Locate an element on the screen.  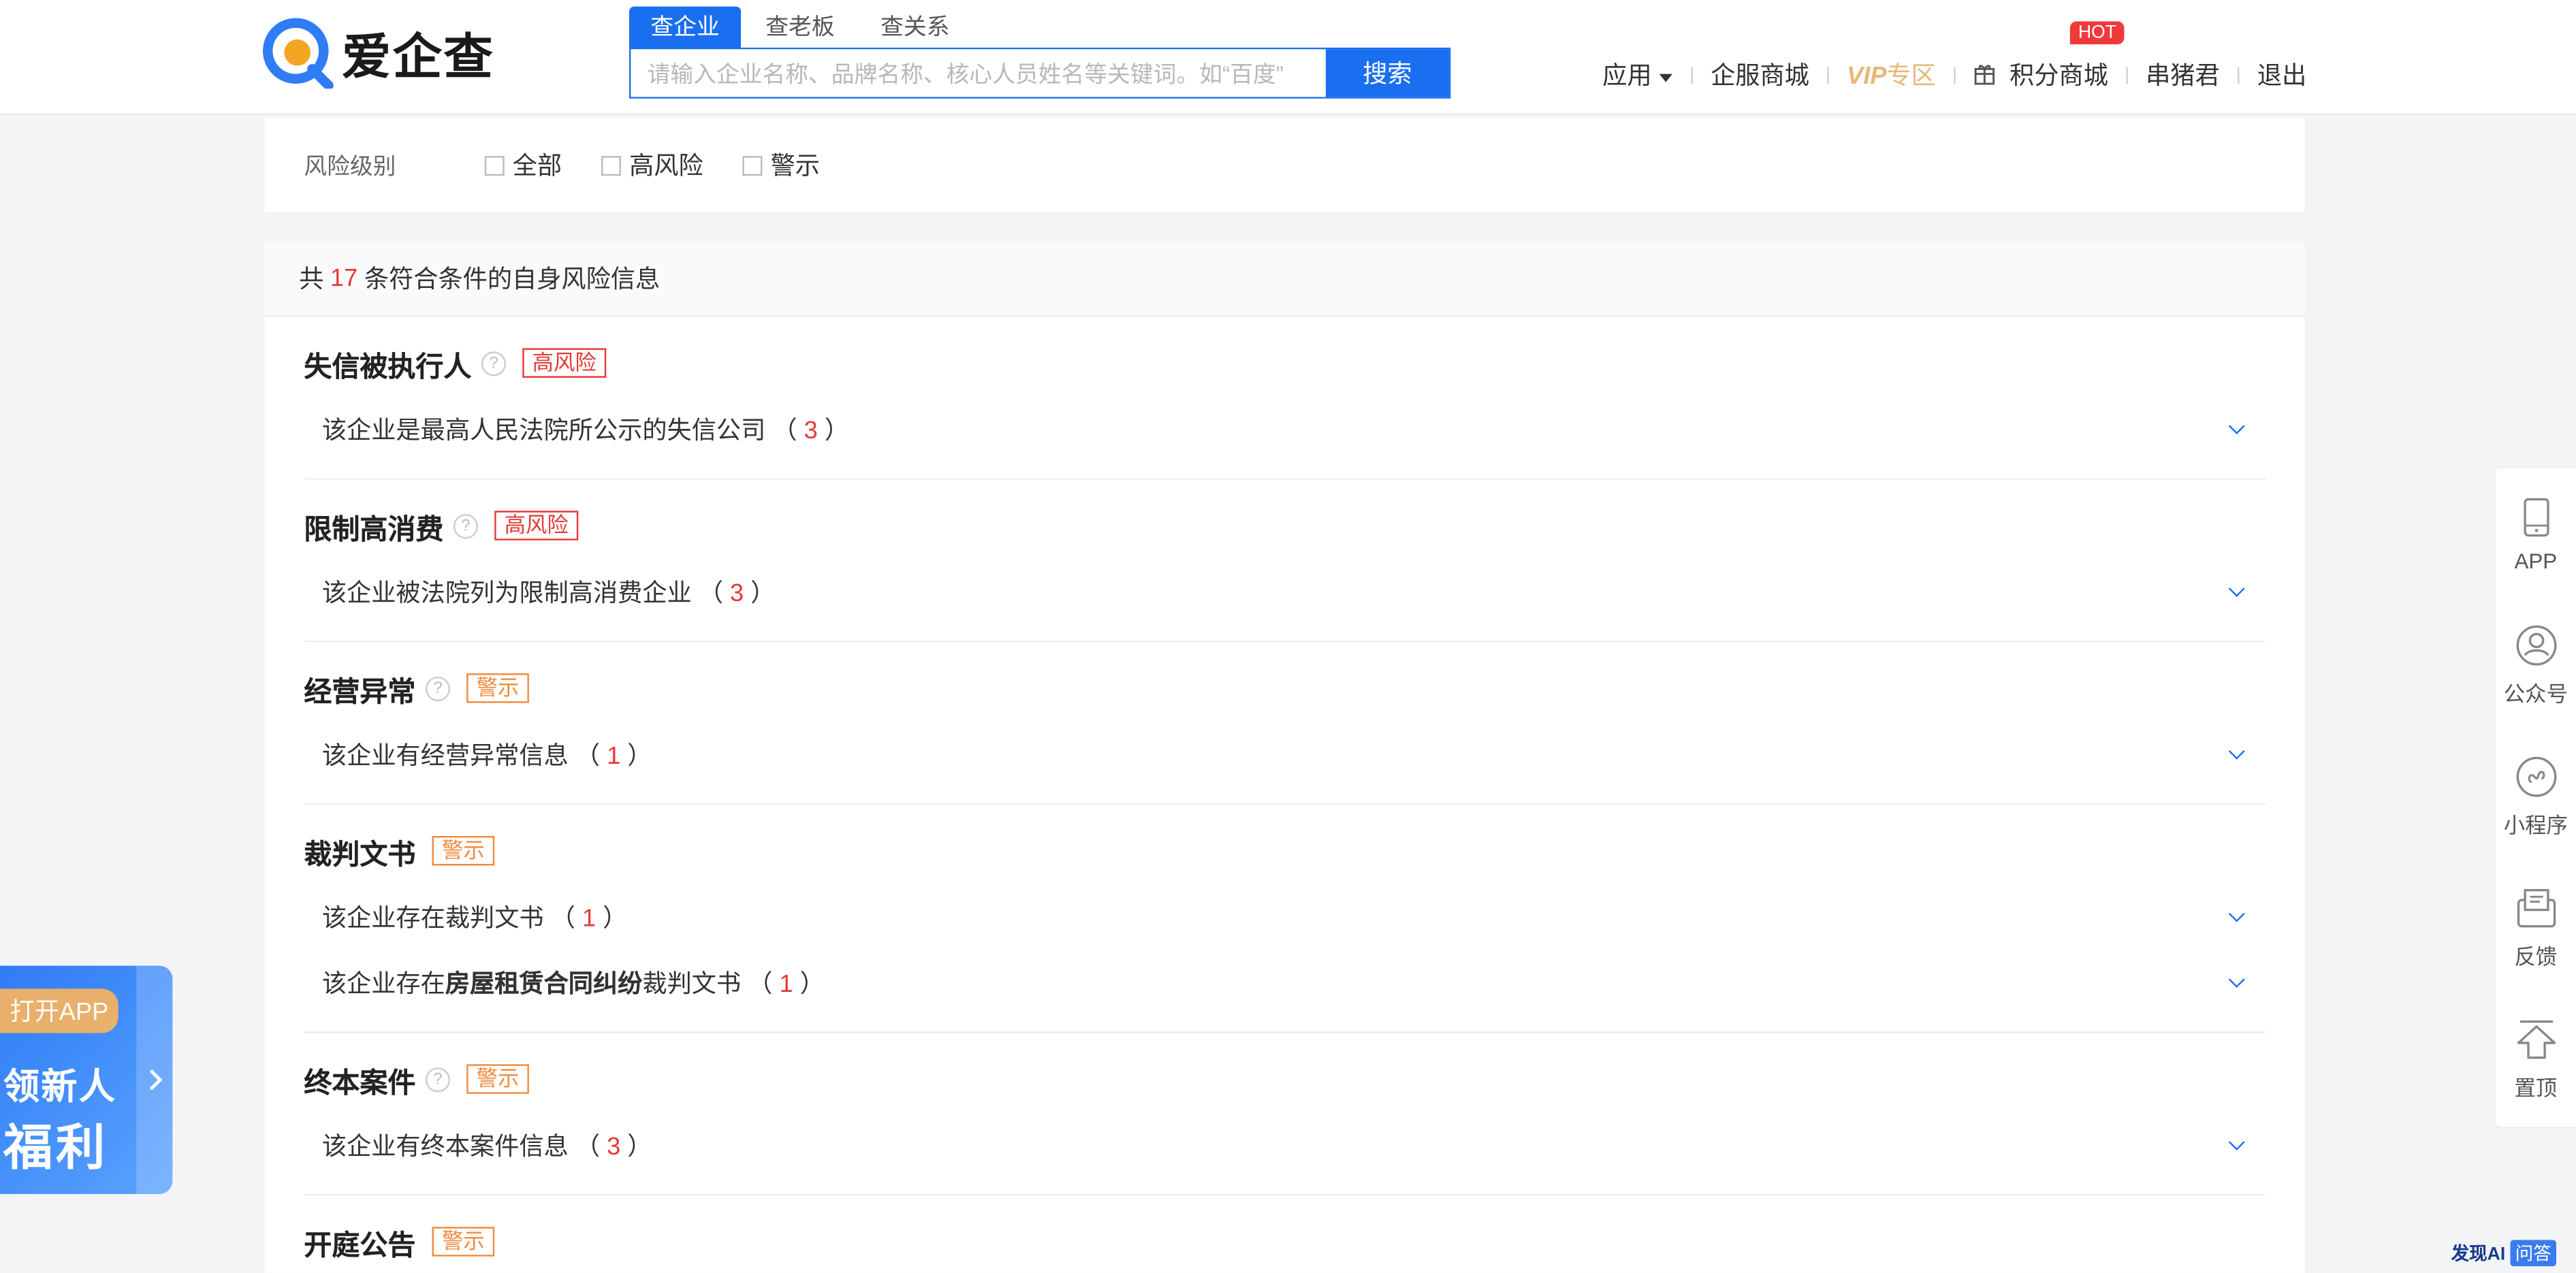
tab-search-boss: 查老板 is located at coordinates (800, 28).